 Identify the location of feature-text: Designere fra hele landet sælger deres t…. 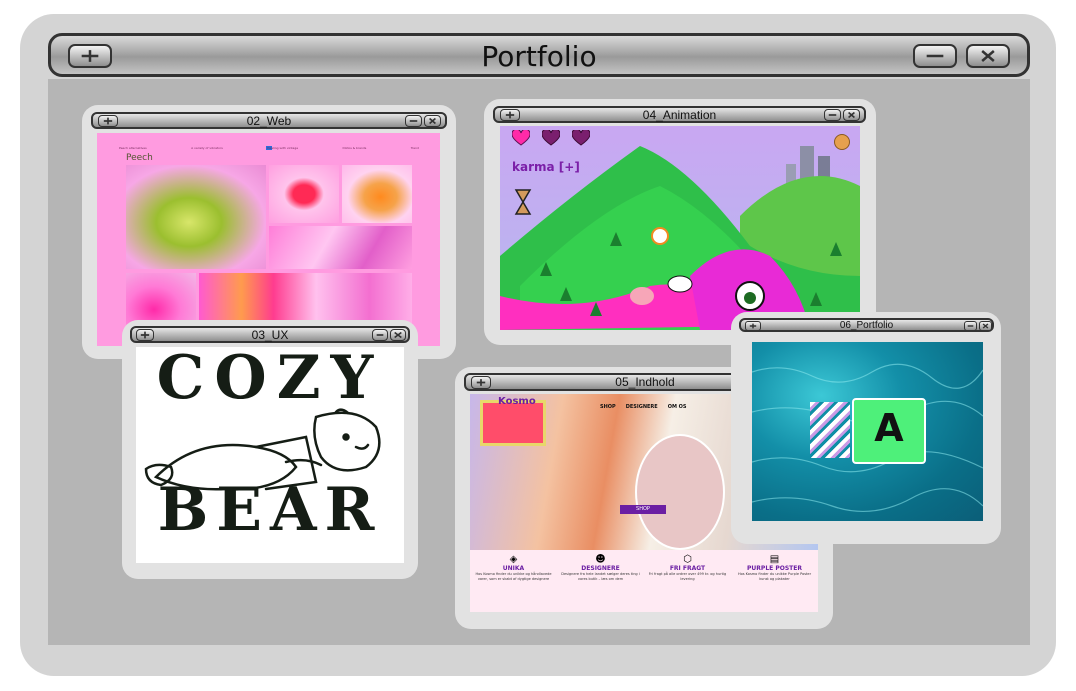
(600, 576).